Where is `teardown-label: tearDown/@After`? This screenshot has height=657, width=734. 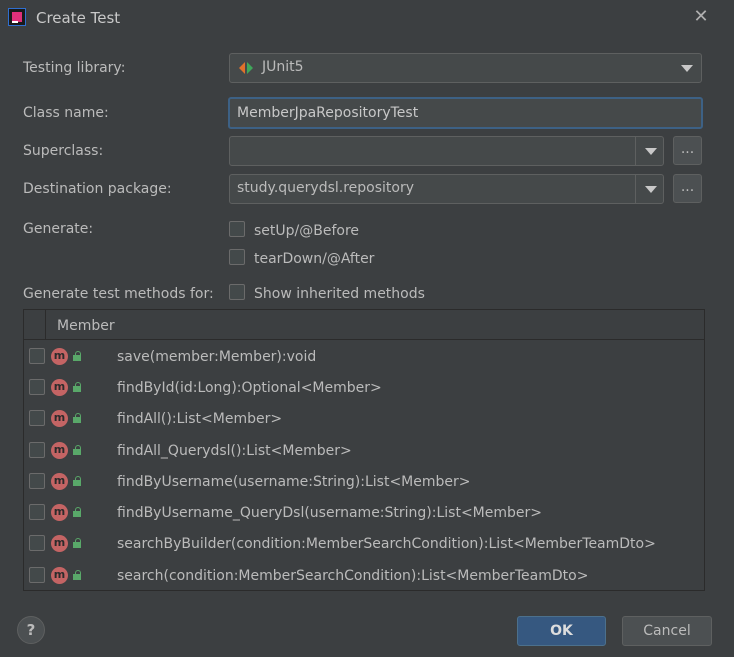 teardown-label: tearDown/@After is located at coordinates (314, 259).